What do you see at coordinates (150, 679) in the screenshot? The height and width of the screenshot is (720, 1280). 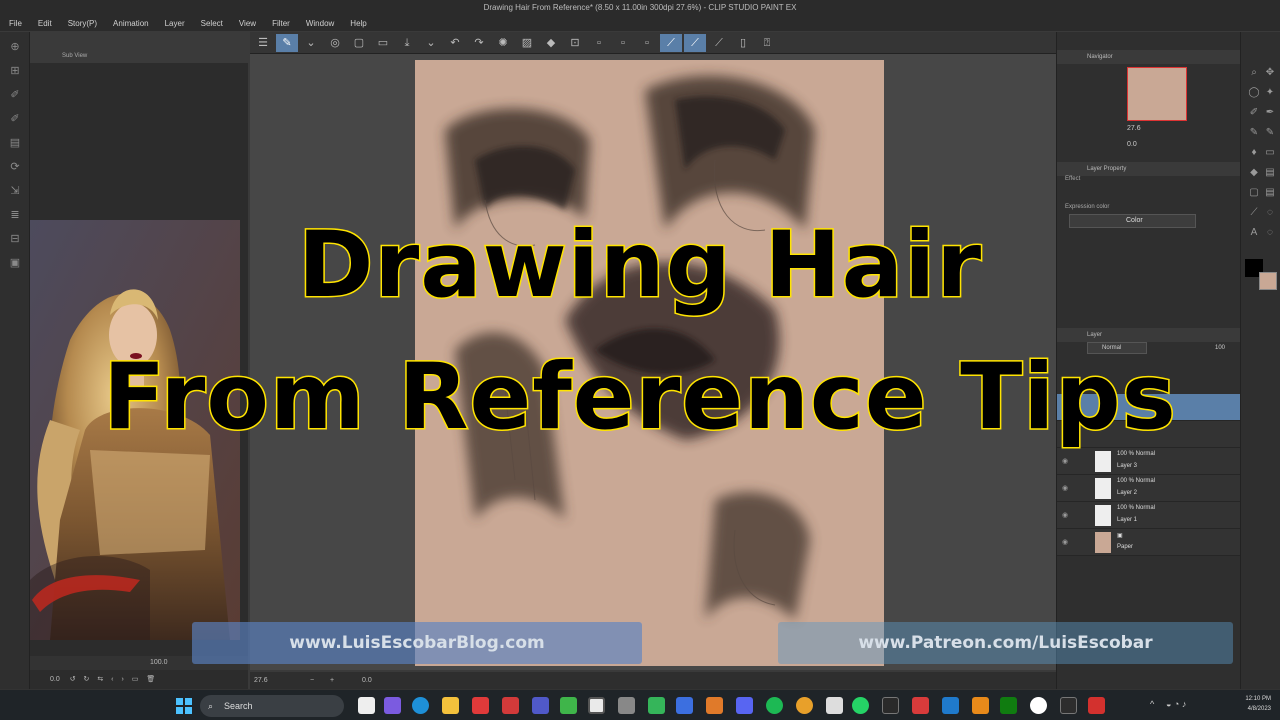 I see `delete-icon: 🗑` at bounding box center [150, 679].